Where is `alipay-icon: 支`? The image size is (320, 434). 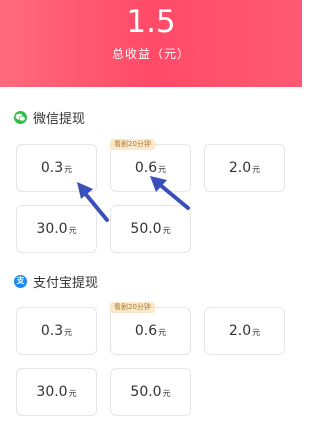 alipay-icon: 支 is located at coordinates (20, 281).